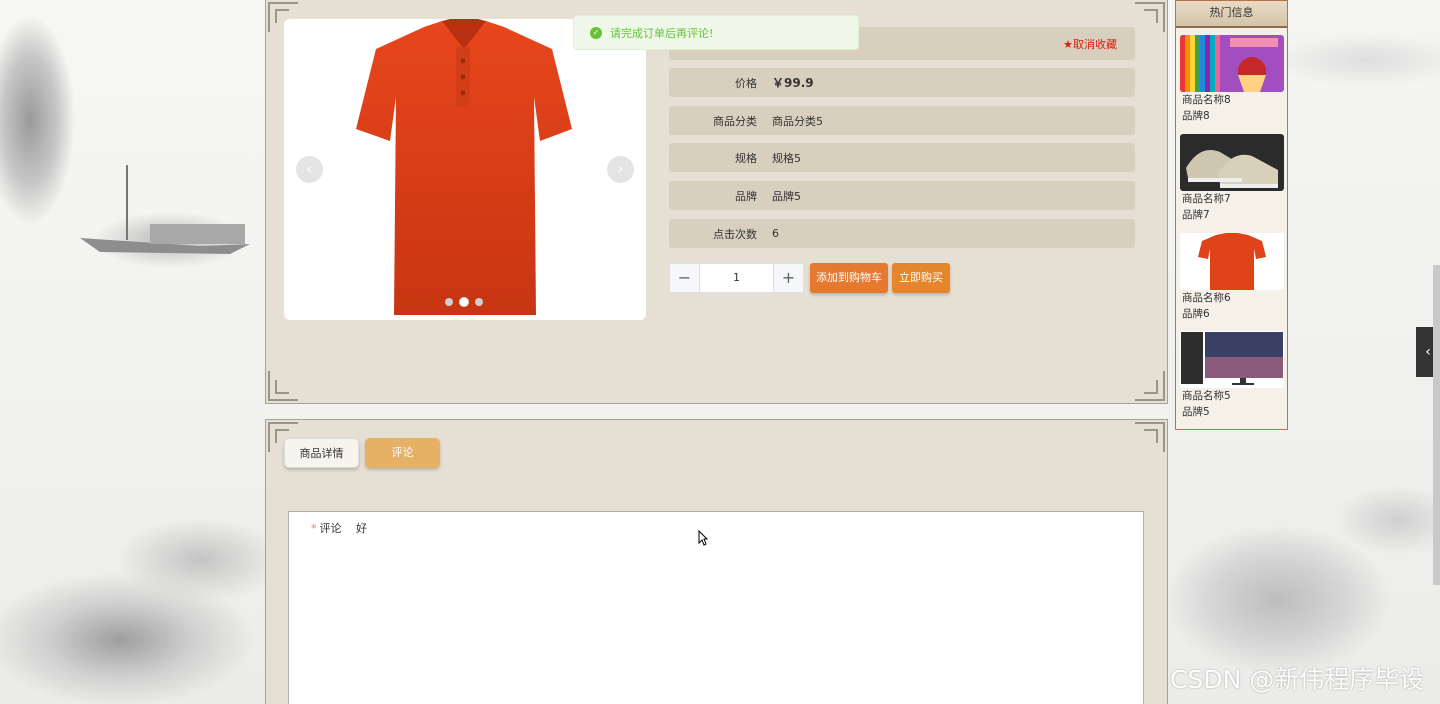 The image size is (1440, 704). I want to click on info-row-spec: 规格 规格5, so click(902, 157).